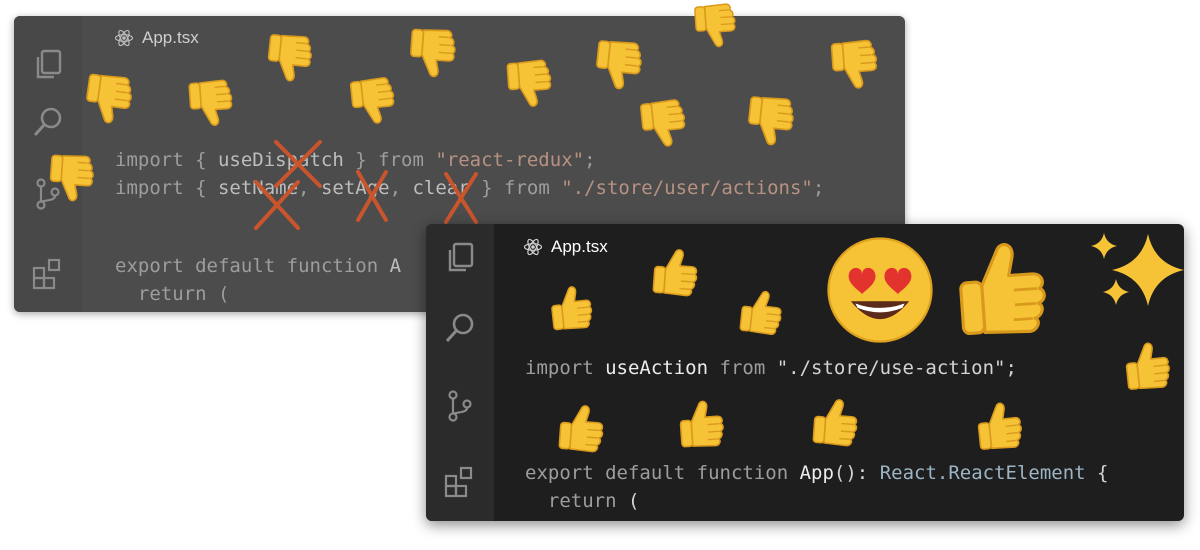 This screenshot has height=550, width=1200. I want to click on keyword: default, so click(645, 473).